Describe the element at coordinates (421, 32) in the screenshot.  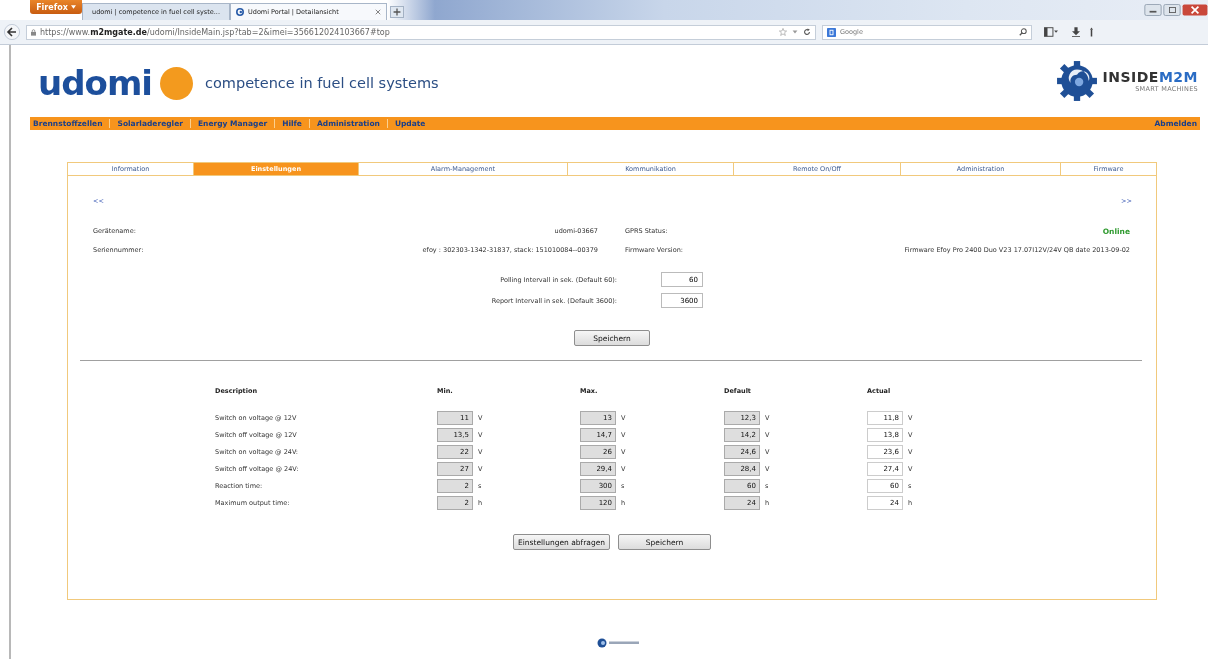
I see `address-field: https://www.m2mgate.de/udomi/InsideMain.jsp?tab=2&imei=356612024103667#top` at that location.